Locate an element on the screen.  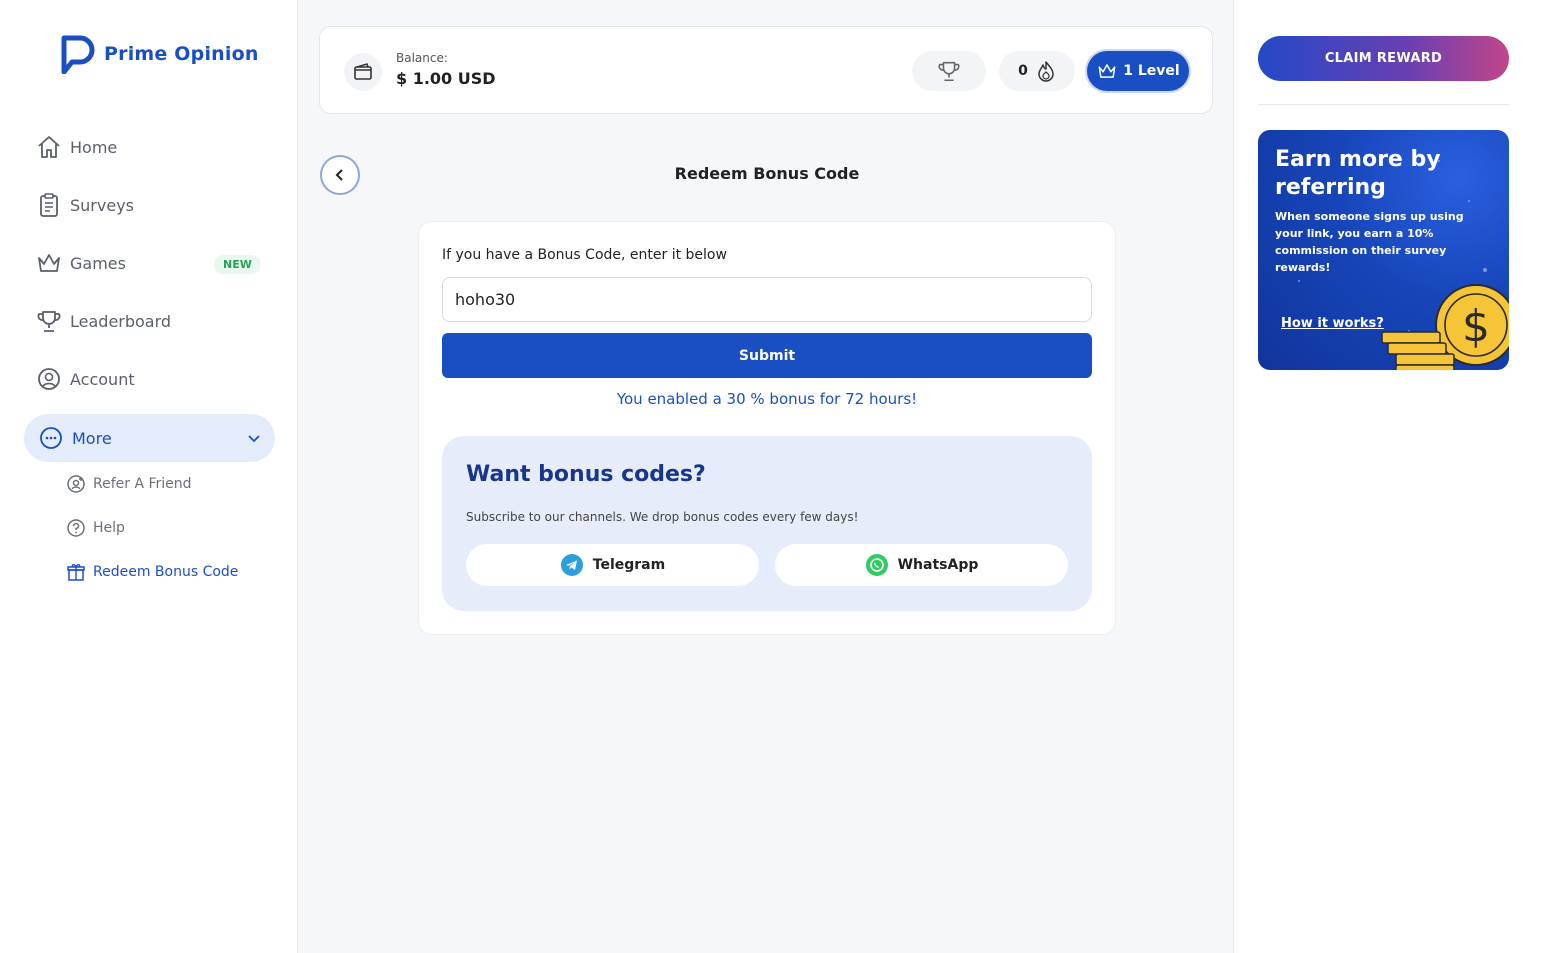
sidebar-item-account: Account is located at coordinates (85, 379).